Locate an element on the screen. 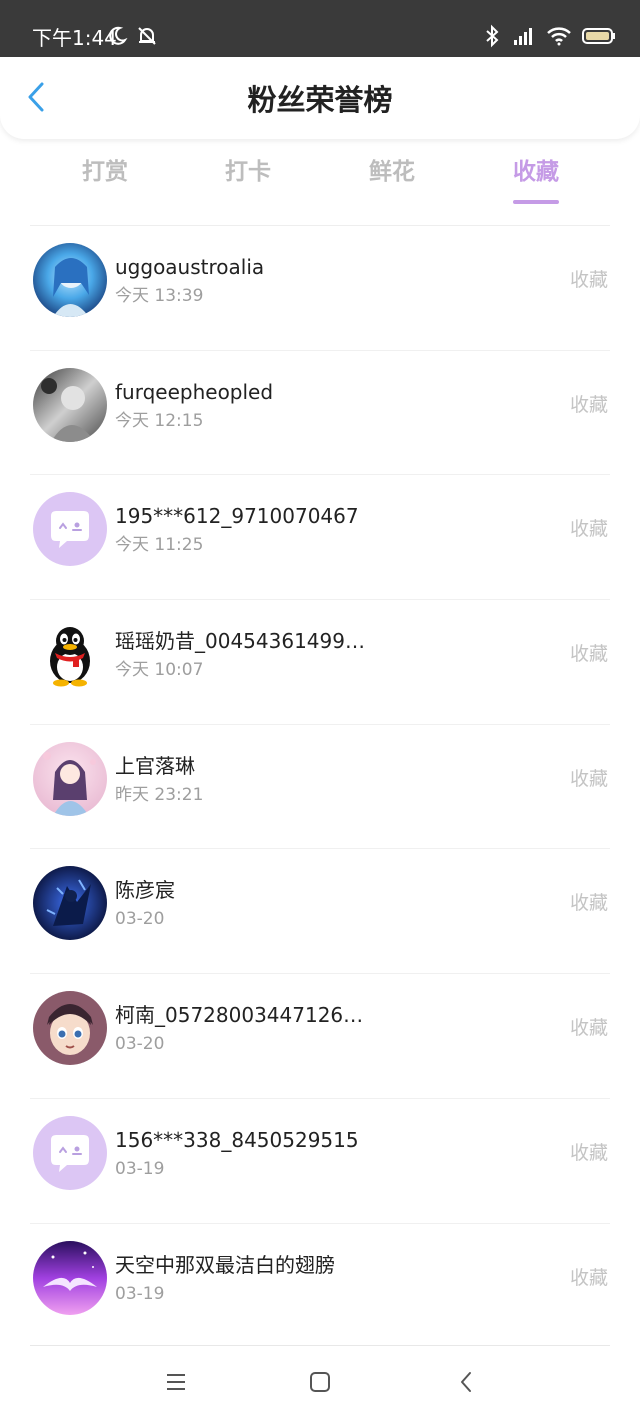  back-chevron-icon is located at coordinates (466, 1384).